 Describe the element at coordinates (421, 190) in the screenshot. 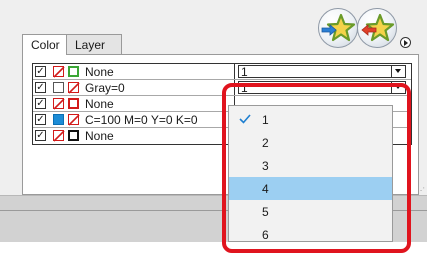

I see `resize-grip-icon: ⋰` at that location.